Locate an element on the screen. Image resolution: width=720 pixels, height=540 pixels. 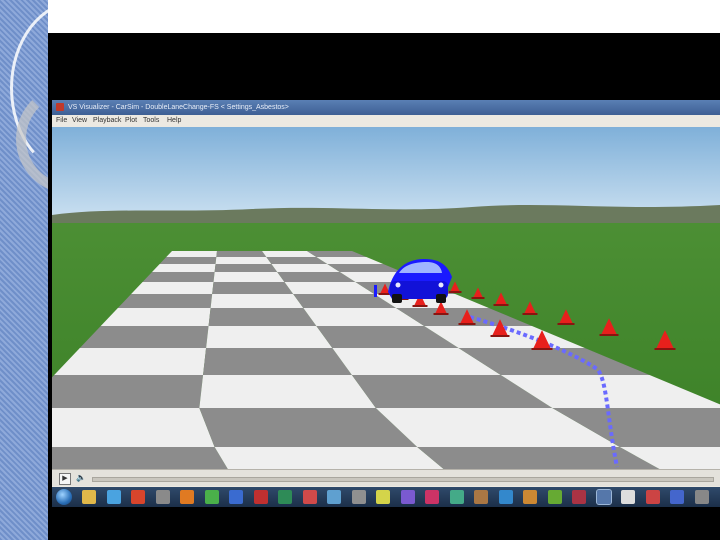
playback-control-bar: ▶ 🔈 is located at coordinates (386, 477).